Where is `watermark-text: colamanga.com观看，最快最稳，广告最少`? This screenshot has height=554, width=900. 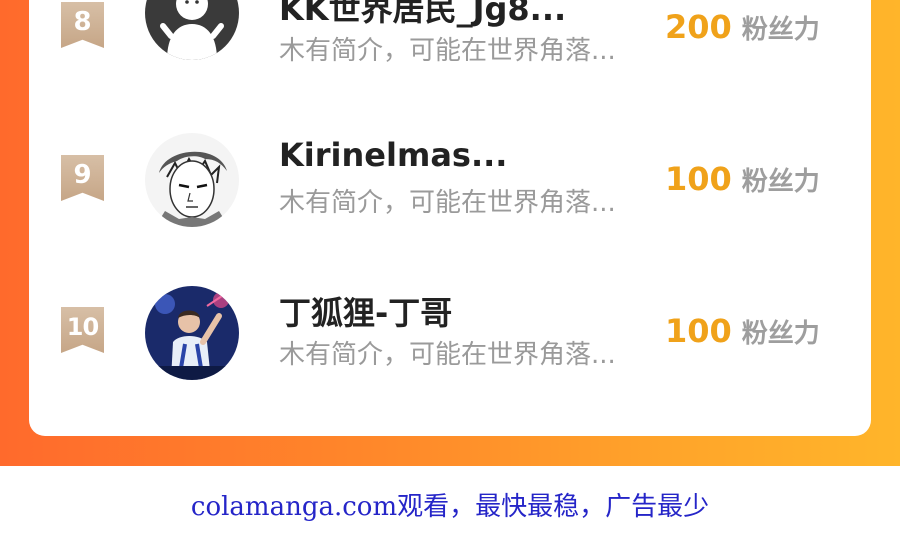 watermark-text: colamanga.com观看，最快最稳，广告最少 is located at coordinates (450, 507).